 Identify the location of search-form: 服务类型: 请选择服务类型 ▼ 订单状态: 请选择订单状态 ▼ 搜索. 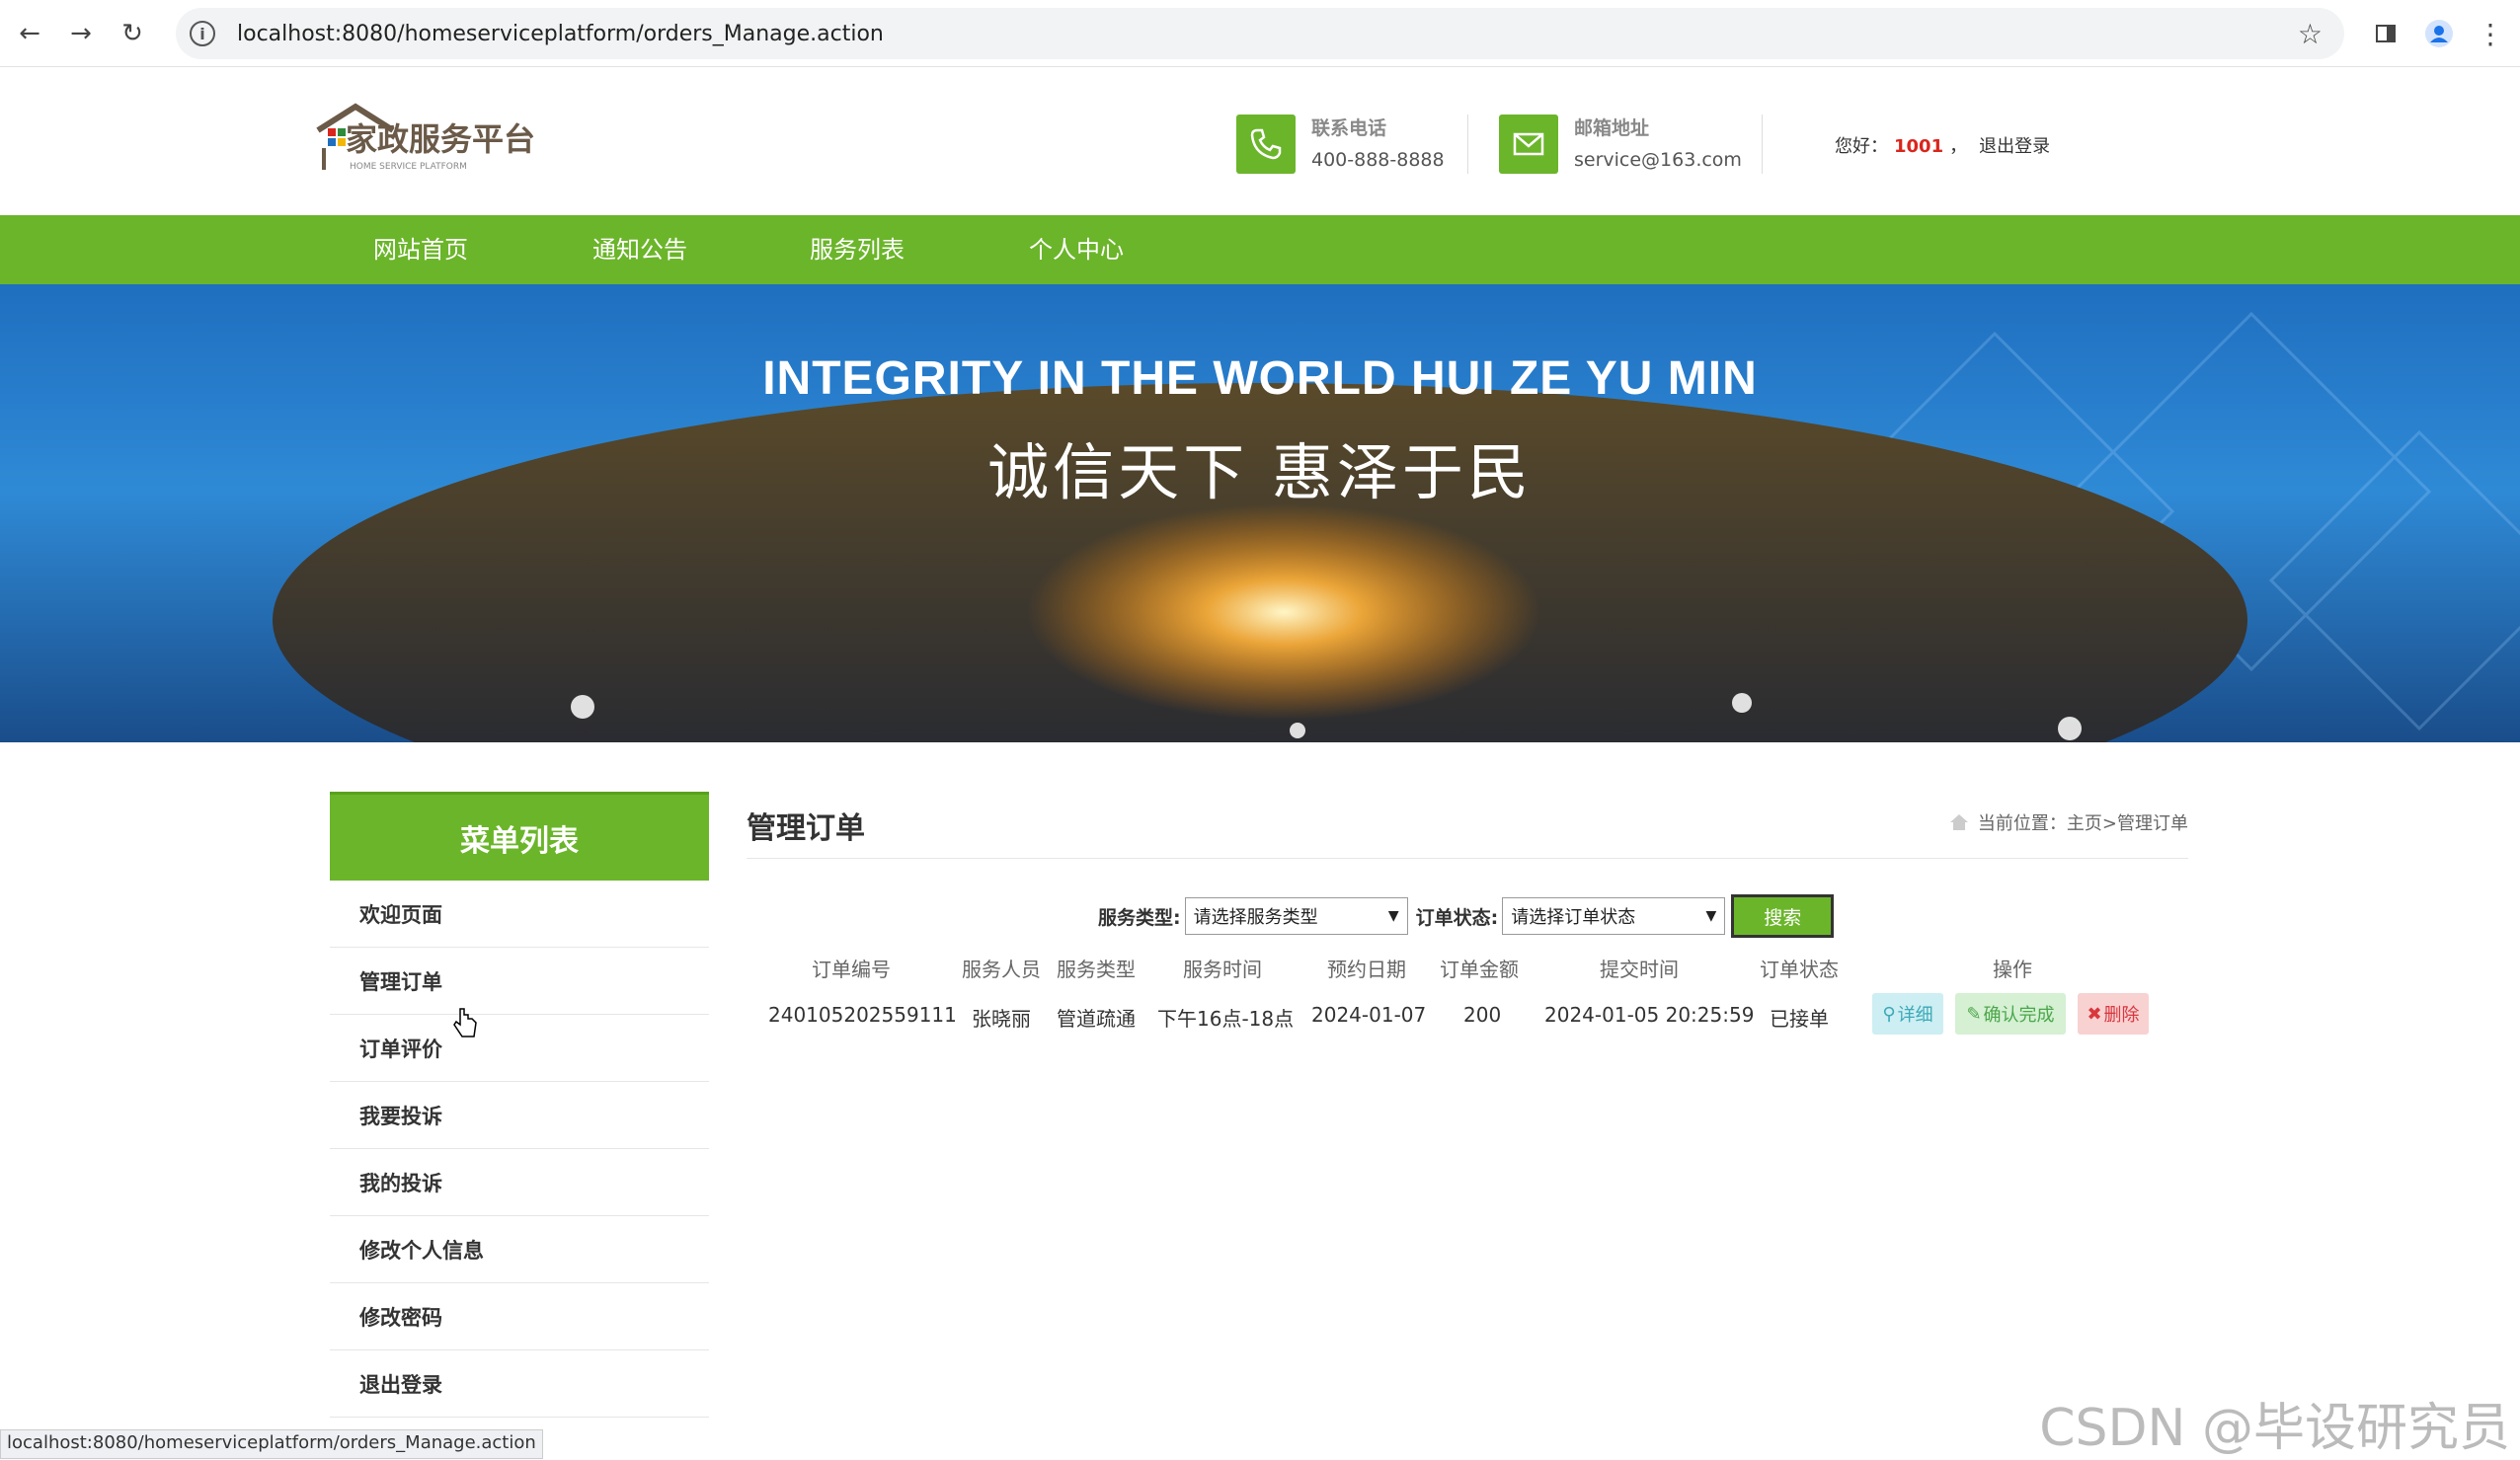
(1466, 916).